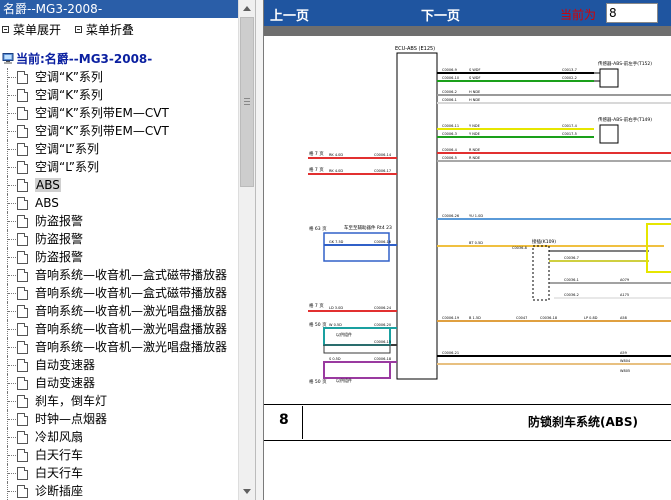  Describe the element at coordinates (440, 14) in the screenshot. I see `next-page-link: 下一页` at that location.